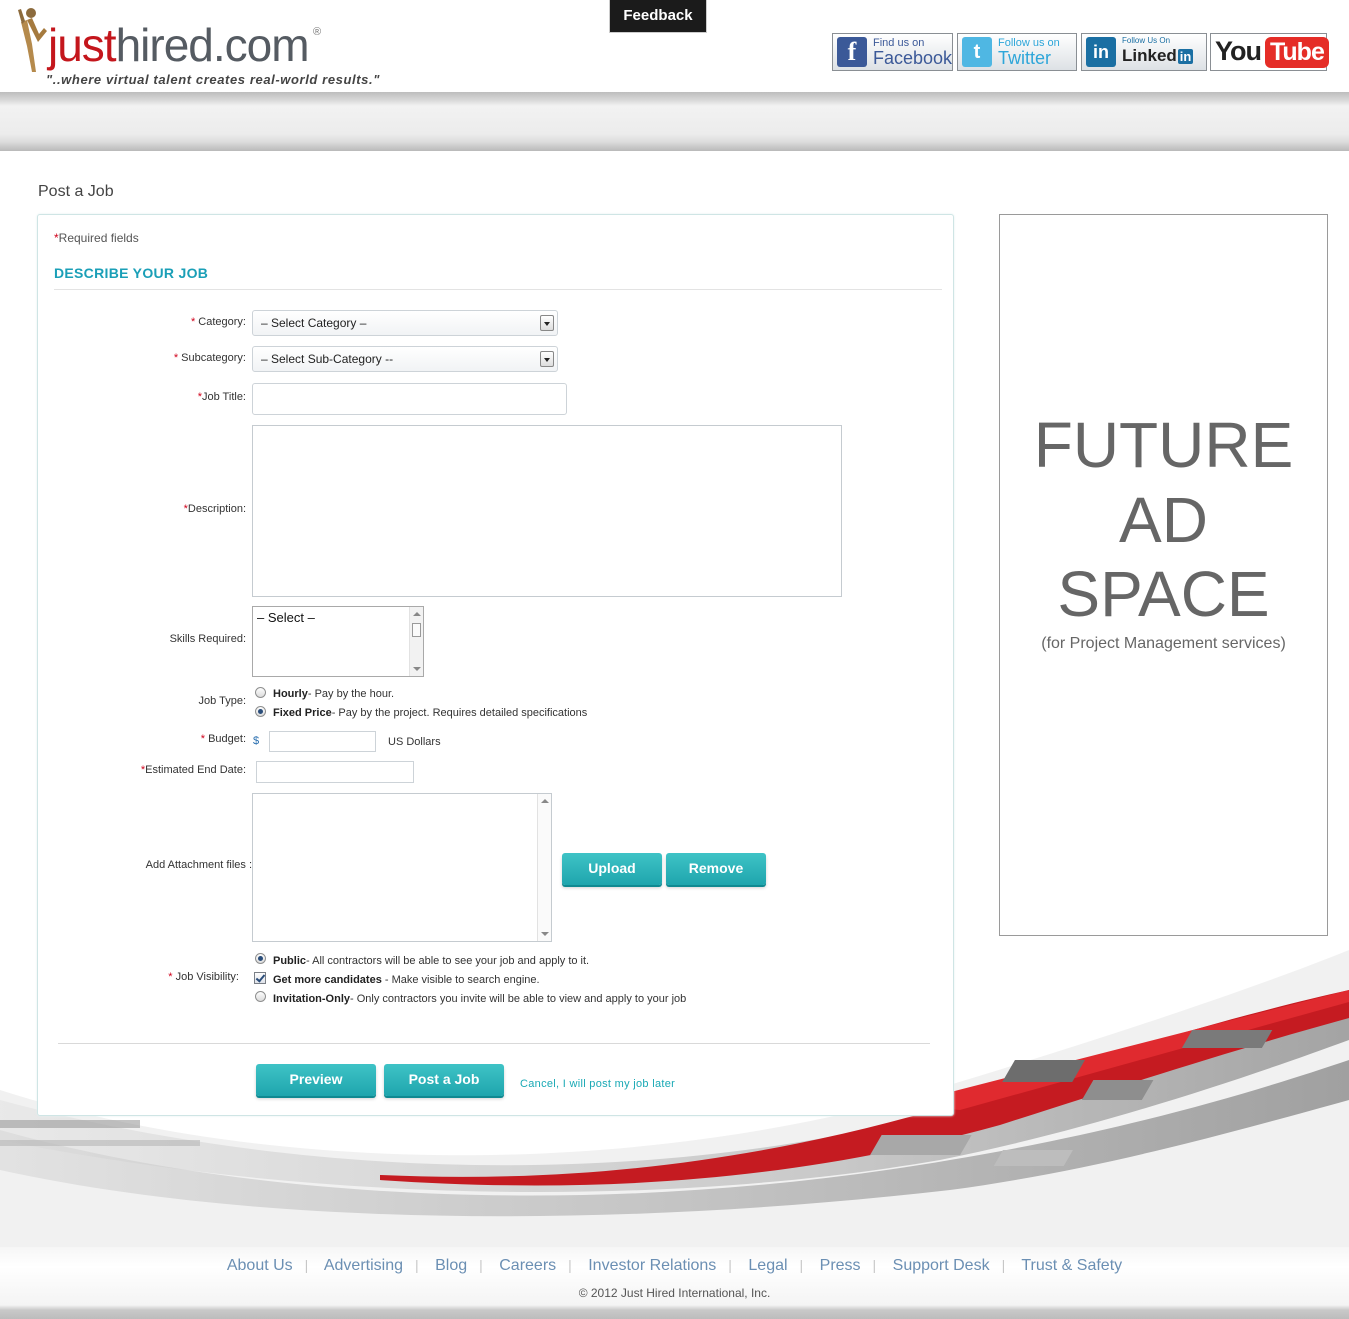 The image size is (1349, 1319). I want to click on job-type-hourly-label: Hourly- Pay by the hour., so click(333, 694).